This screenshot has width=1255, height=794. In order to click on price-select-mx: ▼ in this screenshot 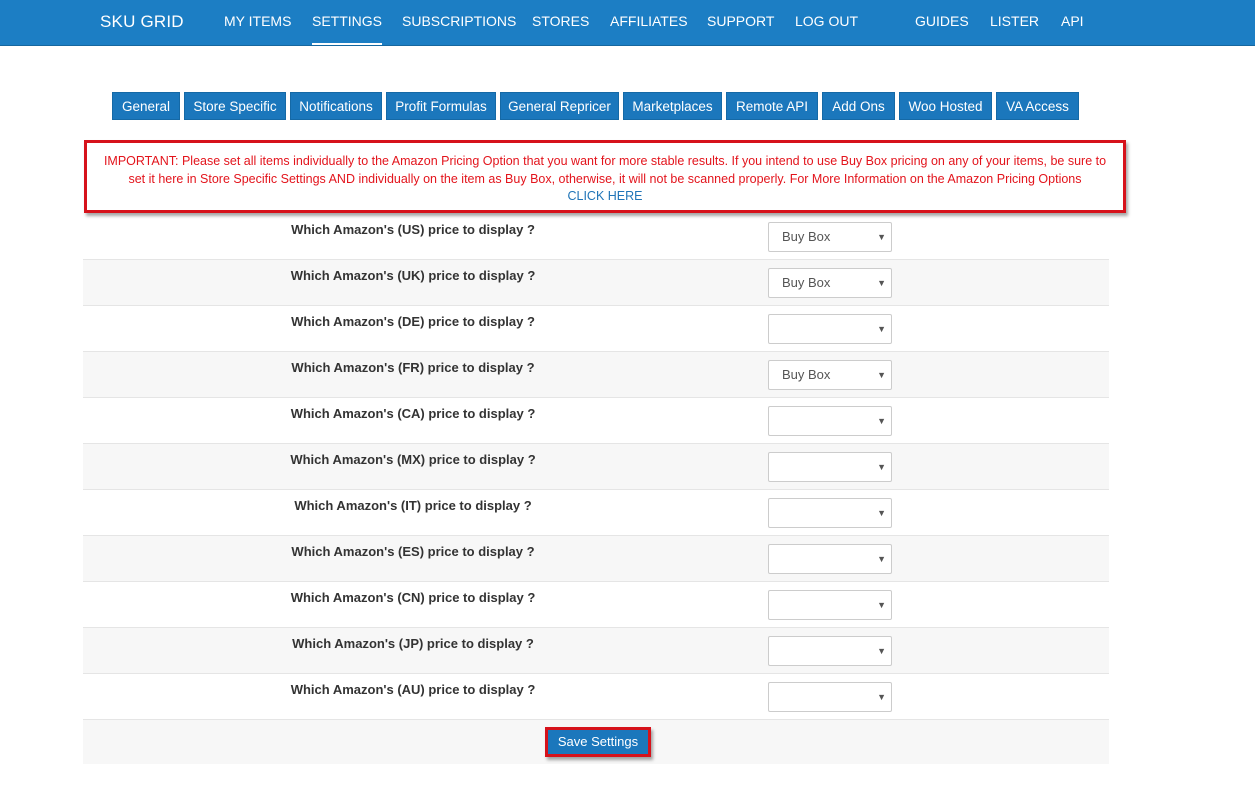, I will do `click(830, 467)`.